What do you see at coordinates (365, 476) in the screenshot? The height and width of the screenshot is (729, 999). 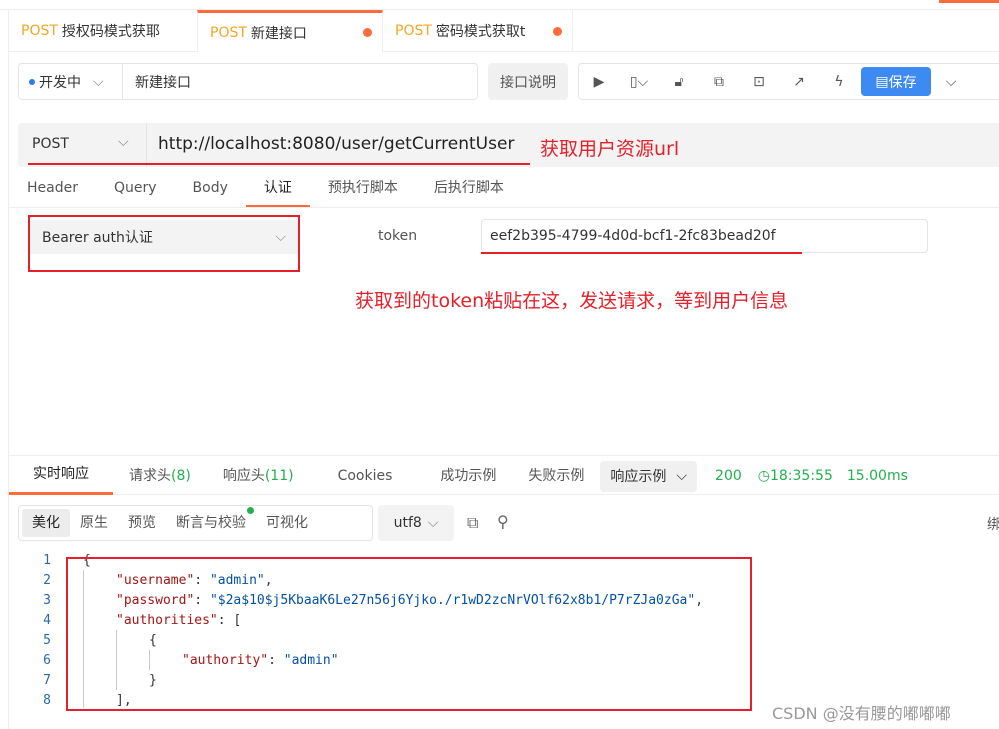 I see `tab-cookies: Cookies` at bounding box center [365, 476].